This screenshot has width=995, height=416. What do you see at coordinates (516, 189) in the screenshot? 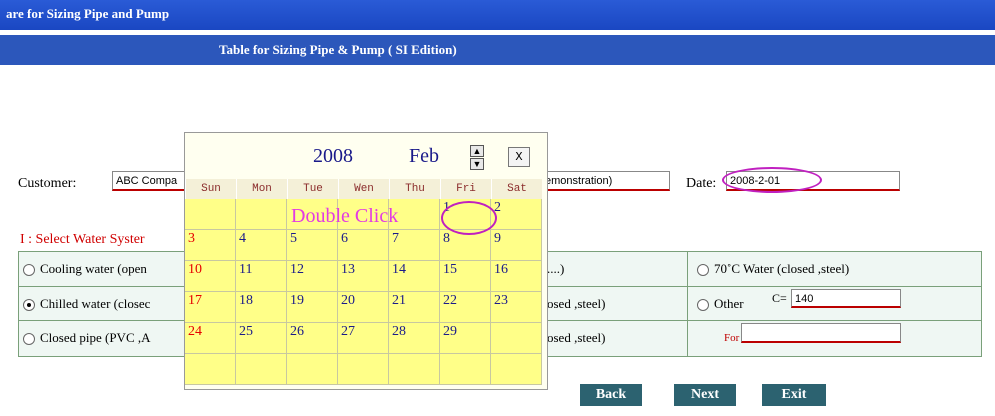
I see `weekday-label: Sat` at bounding box center [516, 189].